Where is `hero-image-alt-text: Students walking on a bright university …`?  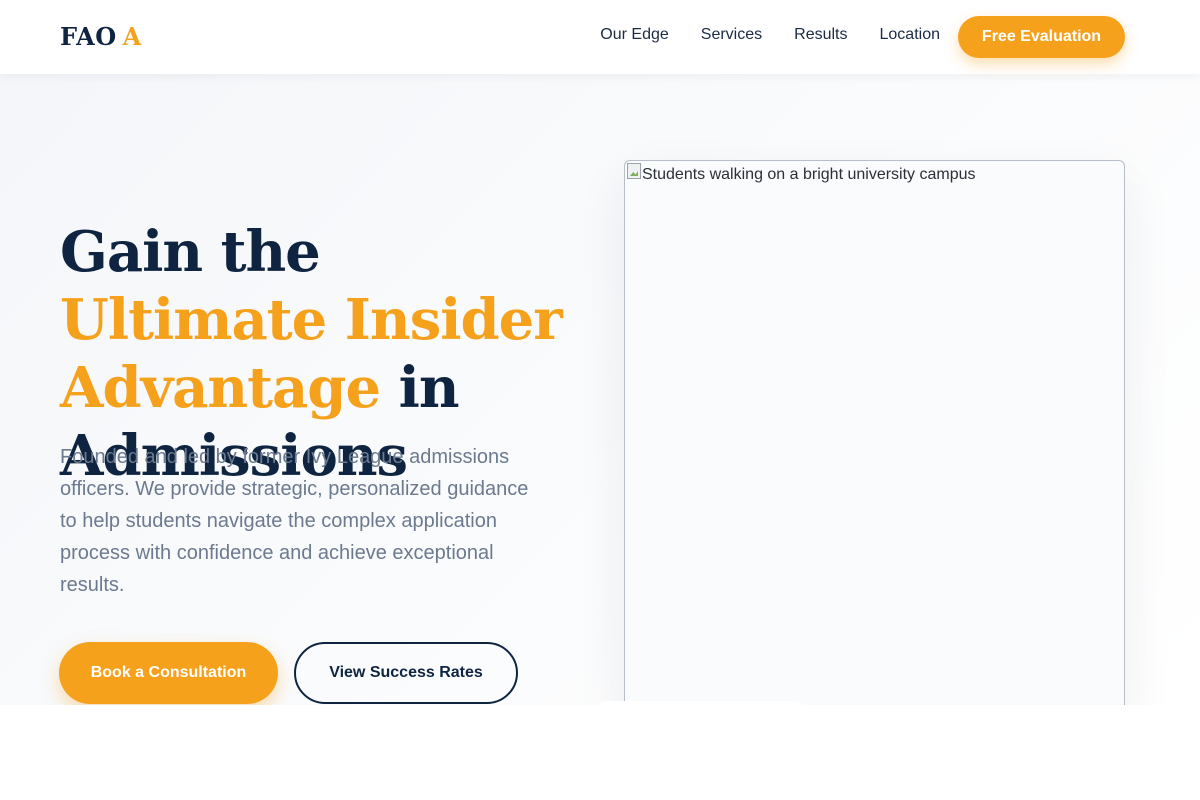
hero-image-alt-text: Students walking on a bright university … is located at coordinates (809, 174).